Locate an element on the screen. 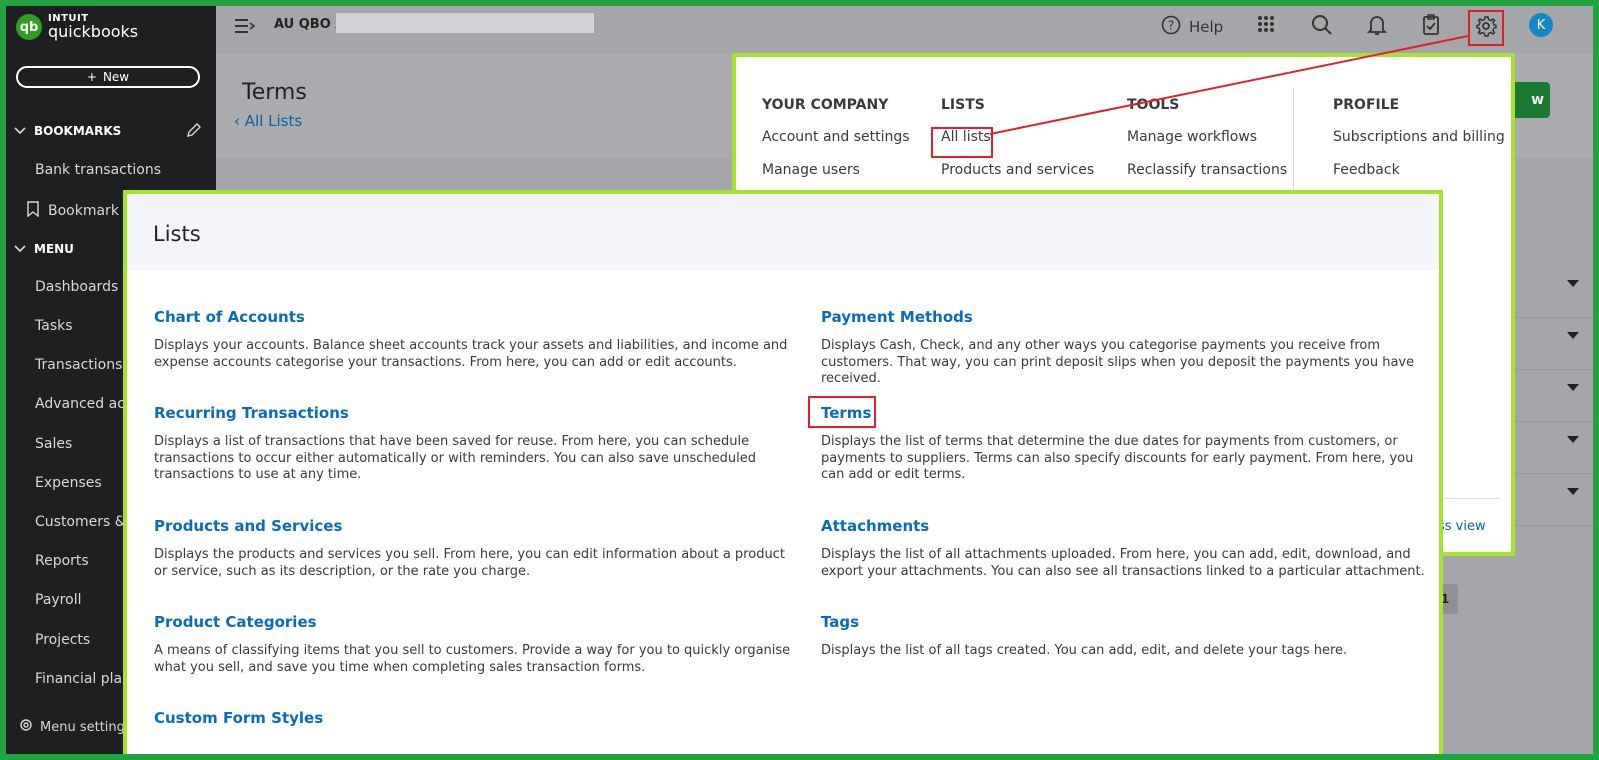 This screenshot has height=760, width=1599. bookmarks-header-label: BOOKMARKS is located at coordinates (78, 131).